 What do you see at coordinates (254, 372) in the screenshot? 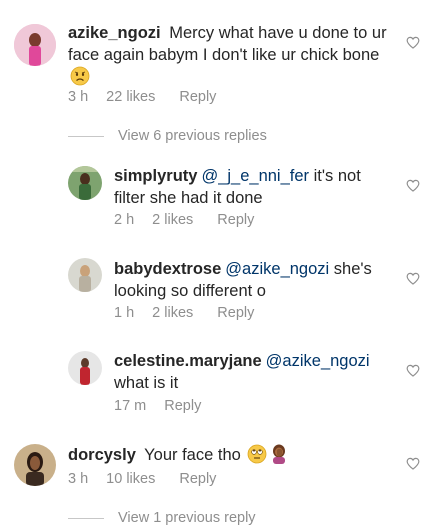
I see `comment-text: celestine.maryjane @azike_ngoziwhat is it` at bounding box center [254, 372].